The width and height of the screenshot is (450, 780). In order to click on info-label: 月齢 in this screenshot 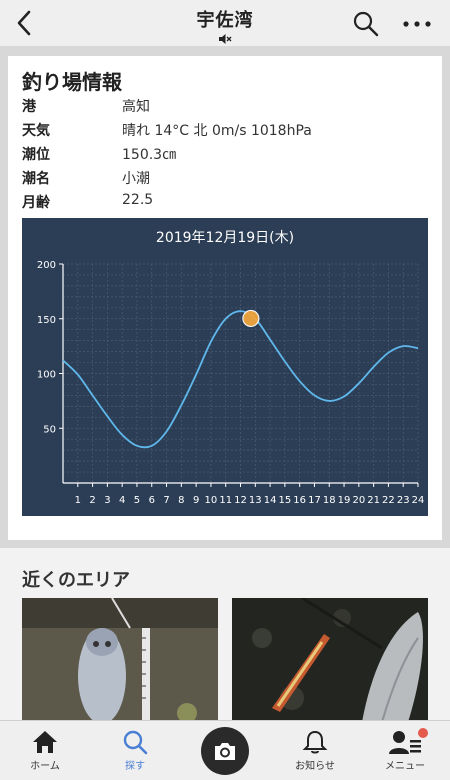, I will do `click(36, 203)`.